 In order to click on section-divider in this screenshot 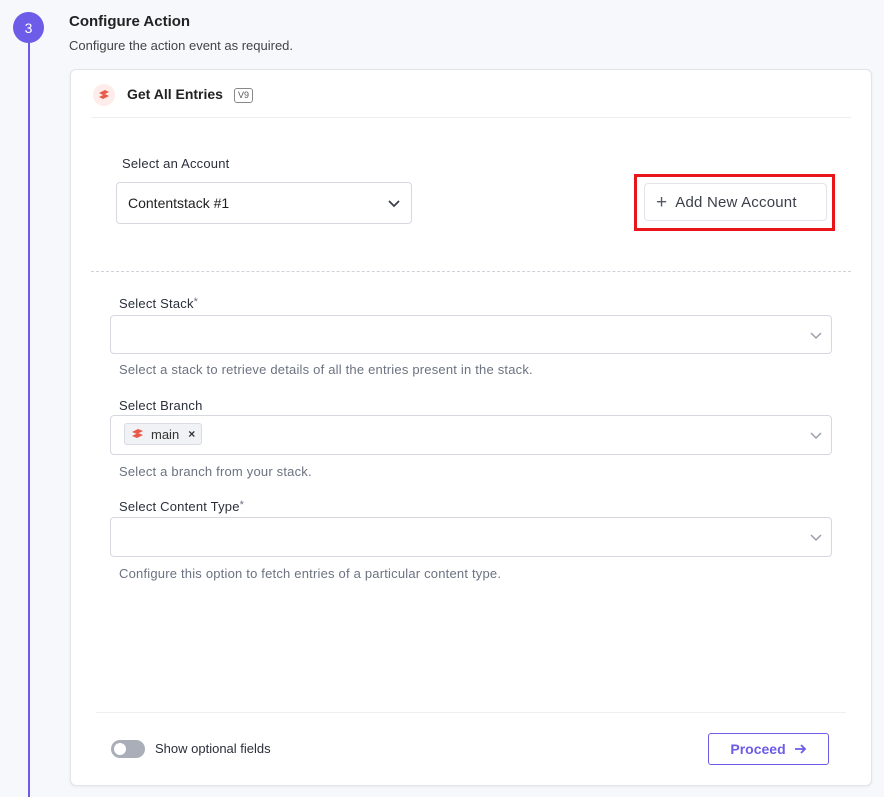, I will do `click(471, 271)`.